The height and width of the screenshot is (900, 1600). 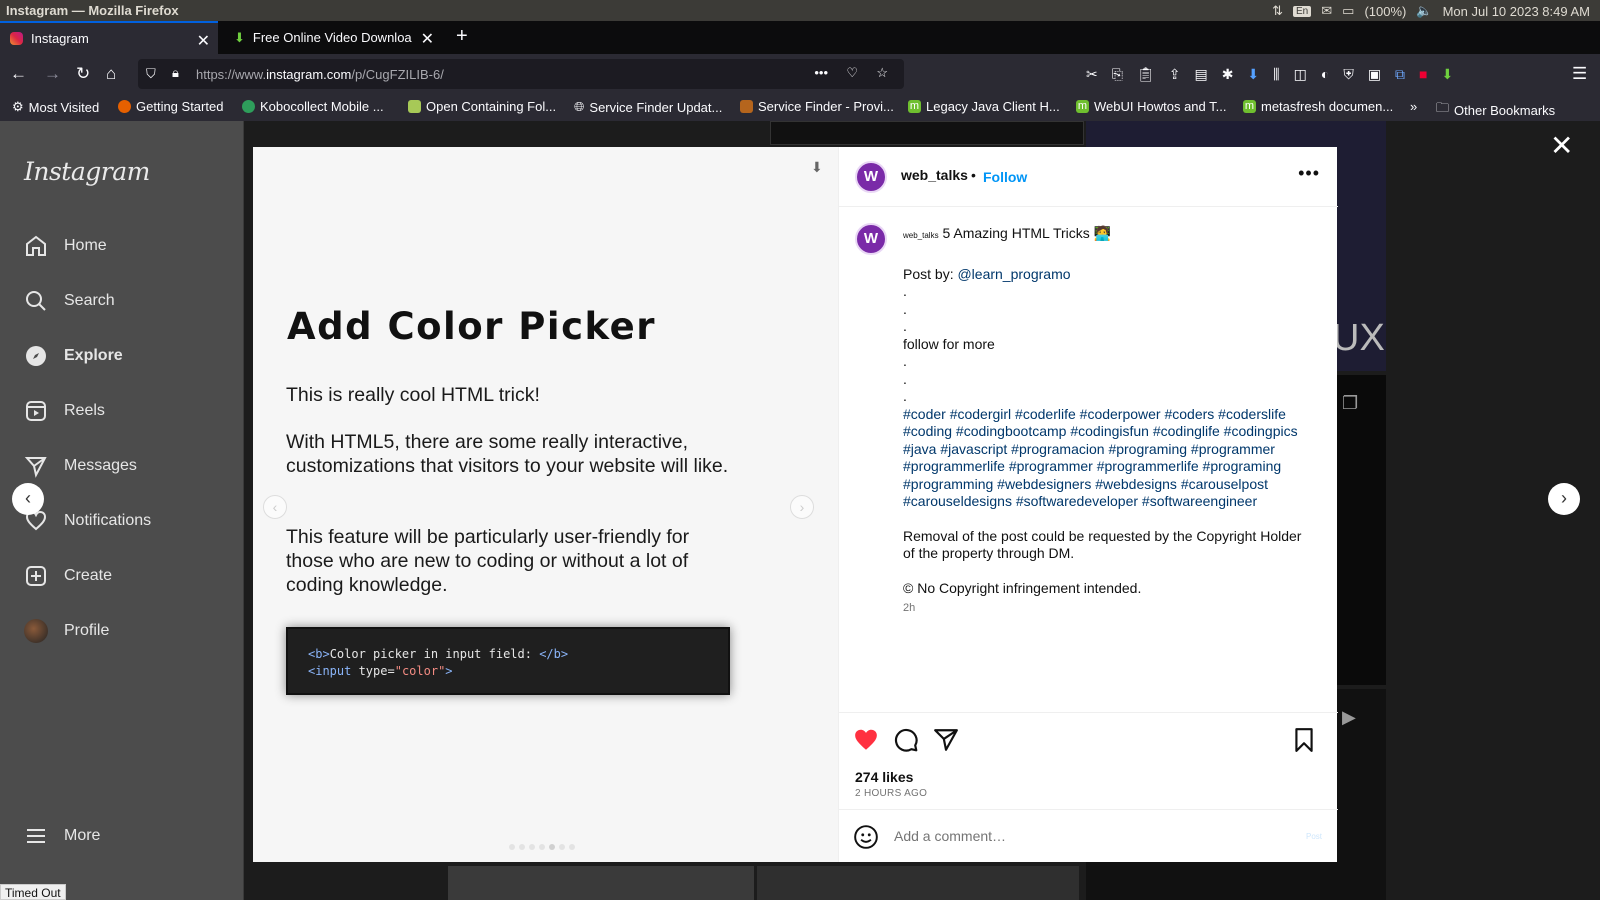 I want to click on comment-input, so click(x=1084, y=836).